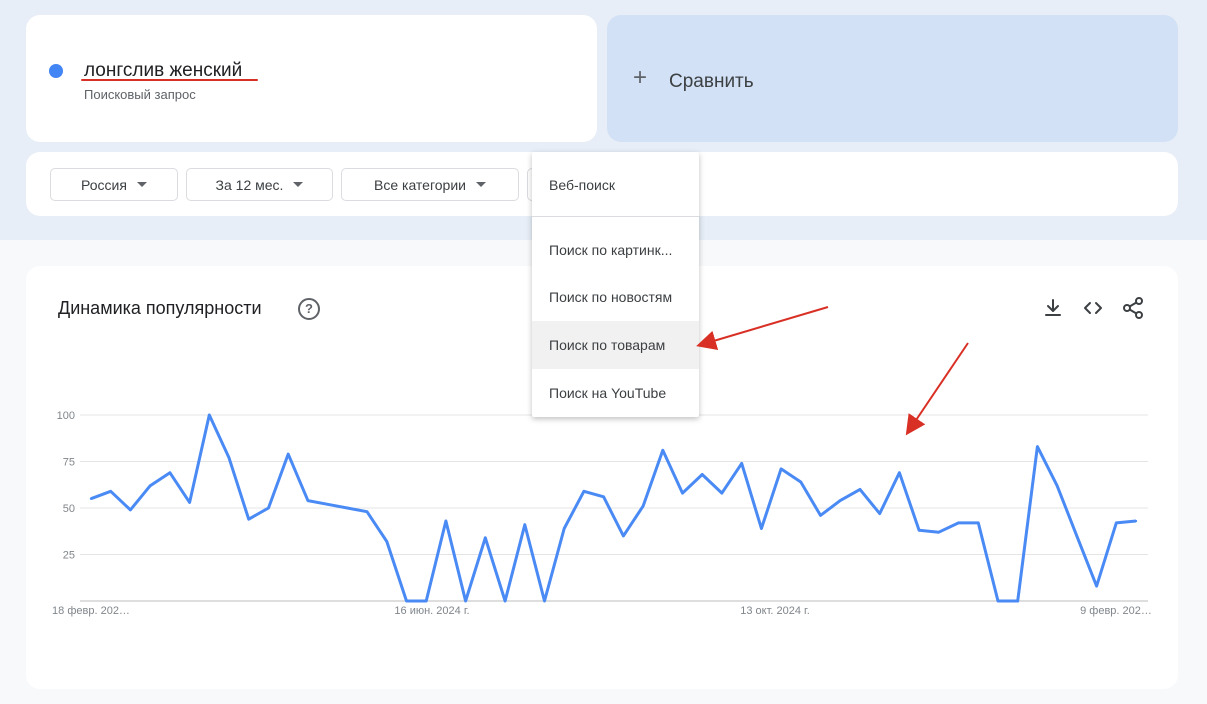 This screenshot has height=704, width=1207. I want to click on annotation-layer, so click(832, 371).